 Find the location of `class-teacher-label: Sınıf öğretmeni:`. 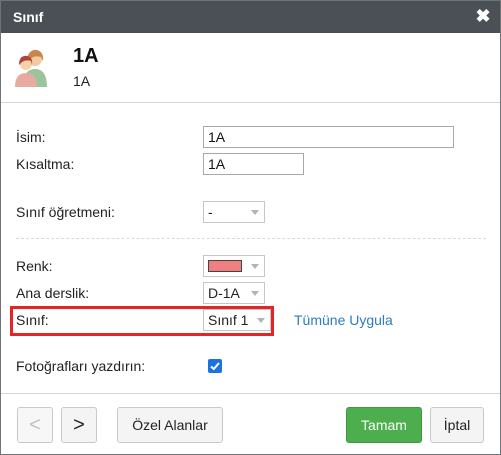

class-teacher-label: Sınıf öğretmeni: is located at coordinates (65, 212).